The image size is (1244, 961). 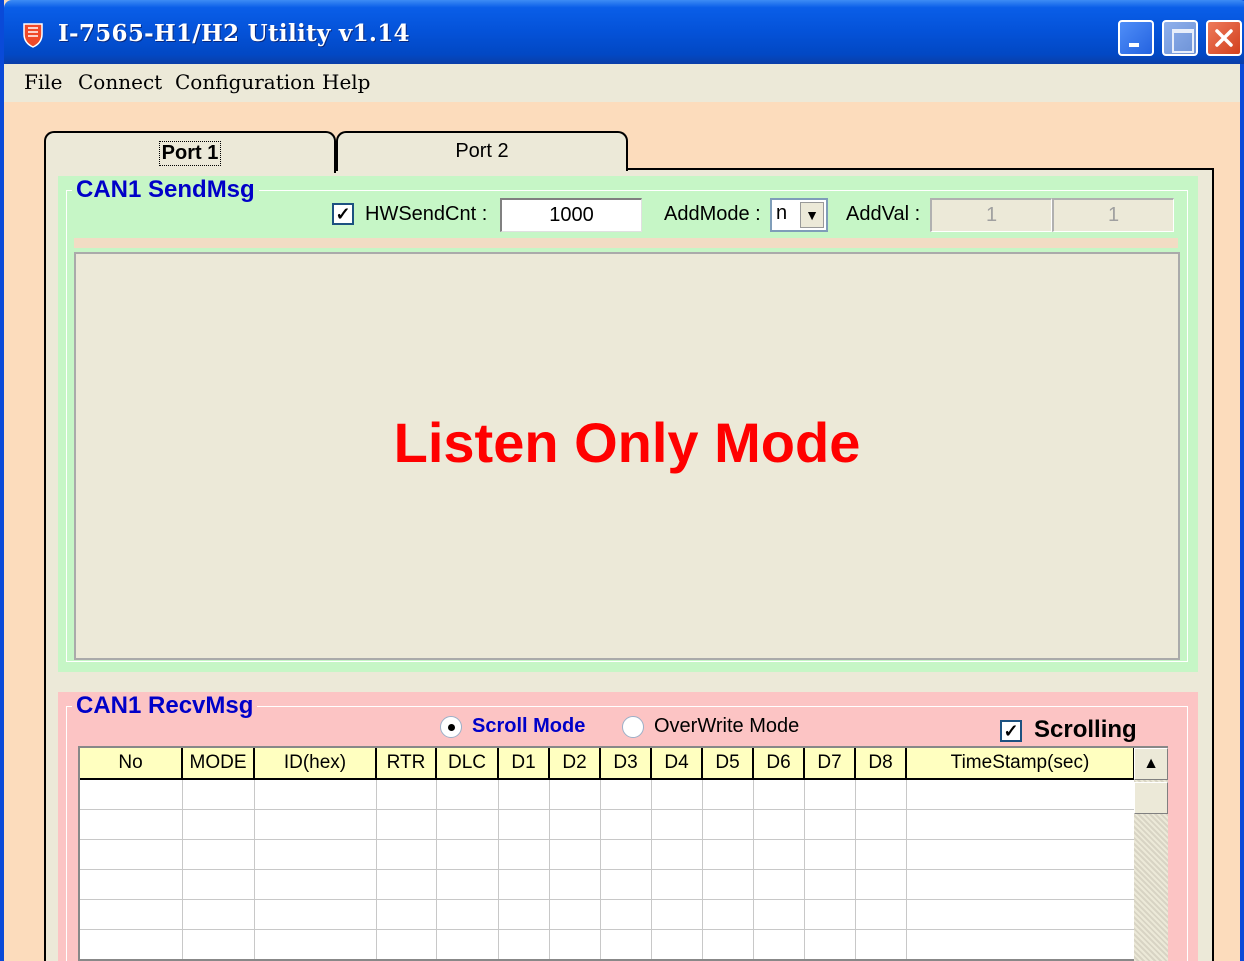 What do you see at coordinates (315, 764) in the screenshot?
I see `column-header: ID(hex)` at bounding box center [315, 764].